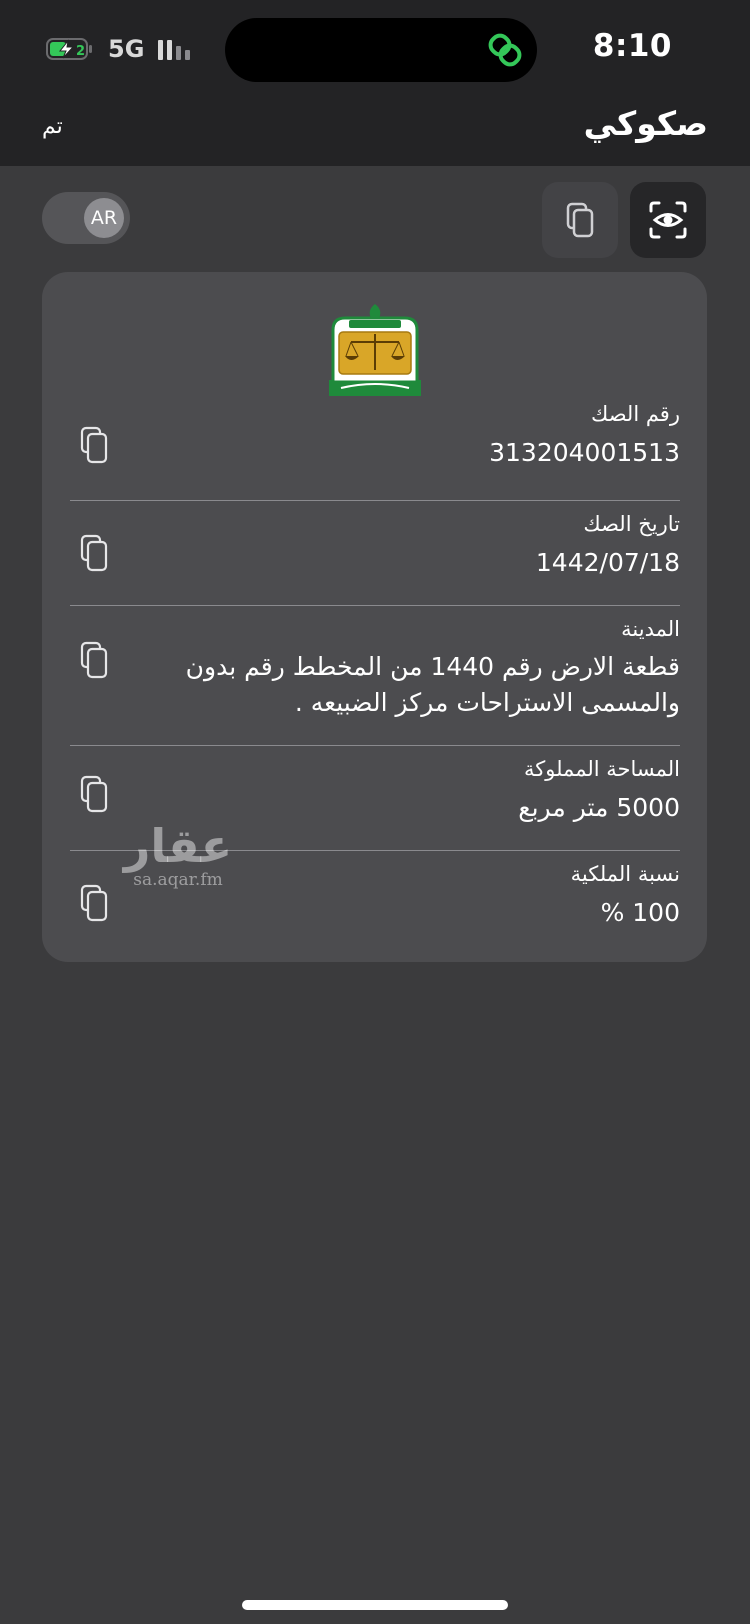  I want to click on status-indicators: 2 5G, so click(118, 49).